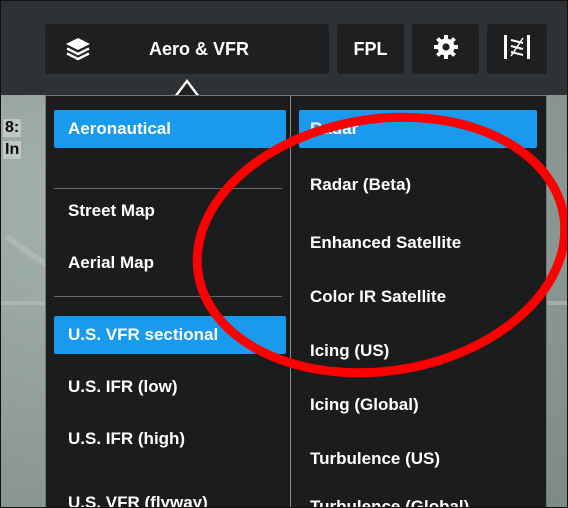  I want to click on weather-item-turbulence-global: Turbulence (Global), so click(418, 498).